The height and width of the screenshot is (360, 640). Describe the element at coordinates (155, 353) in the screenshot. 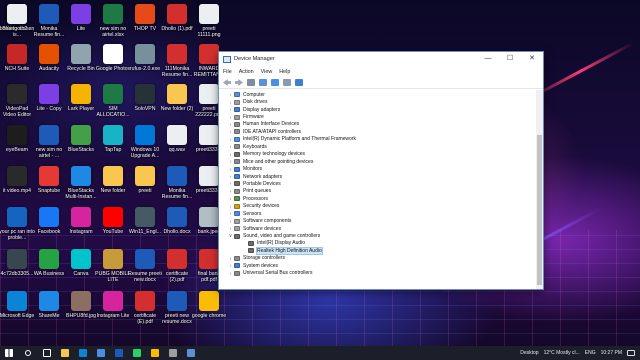

I see `chrome-button` at that location.